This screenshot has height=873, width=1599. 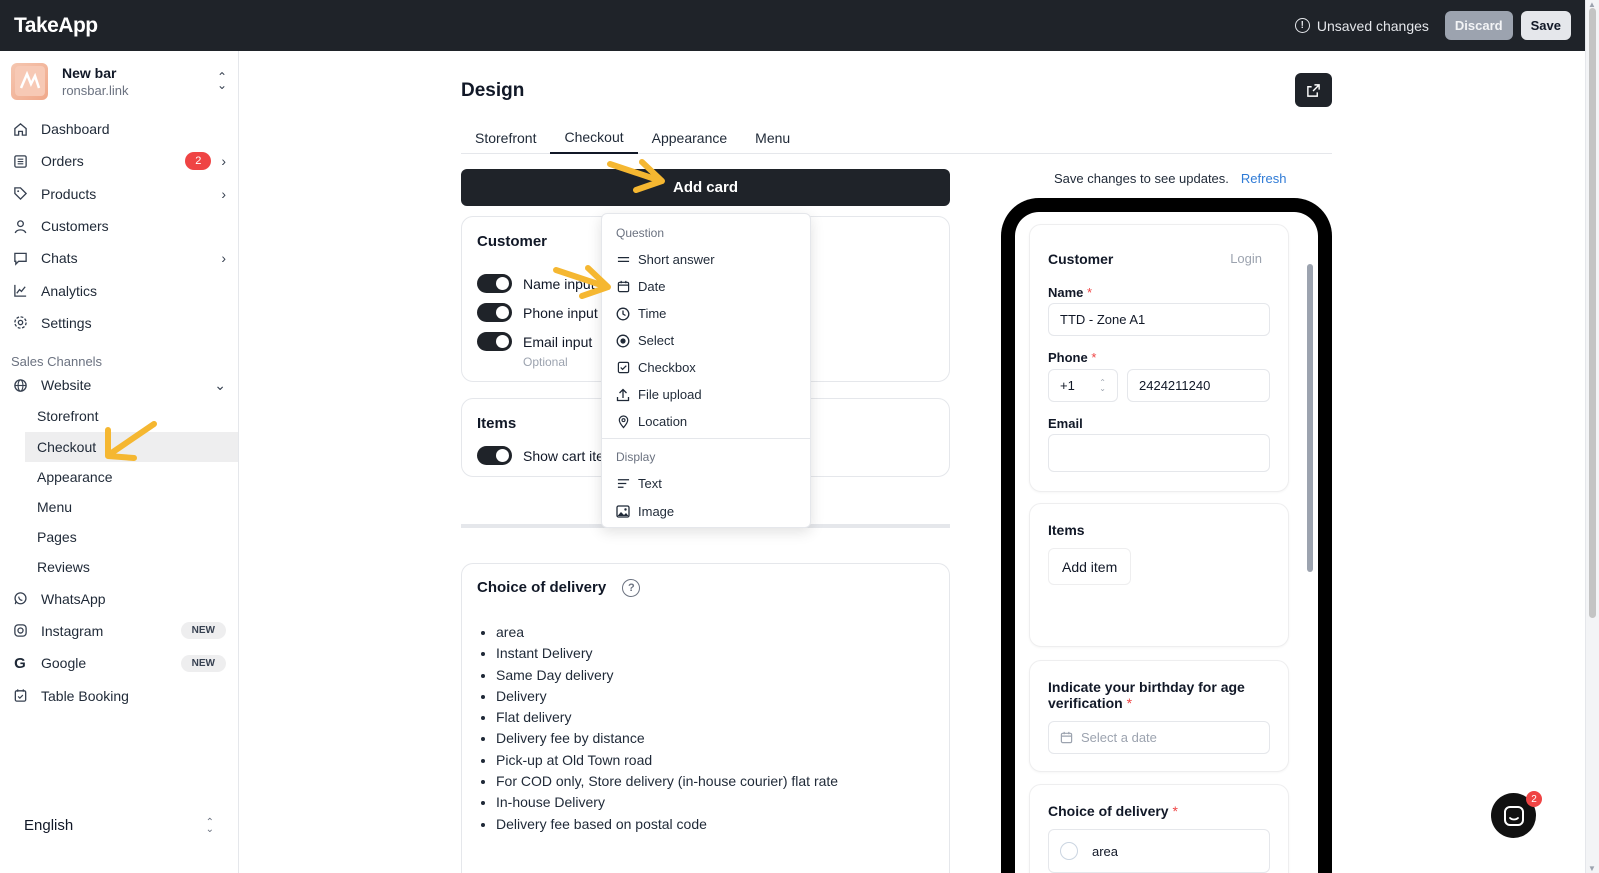 I want to click on nav-label: Instagram, so click(x=72, y=630).